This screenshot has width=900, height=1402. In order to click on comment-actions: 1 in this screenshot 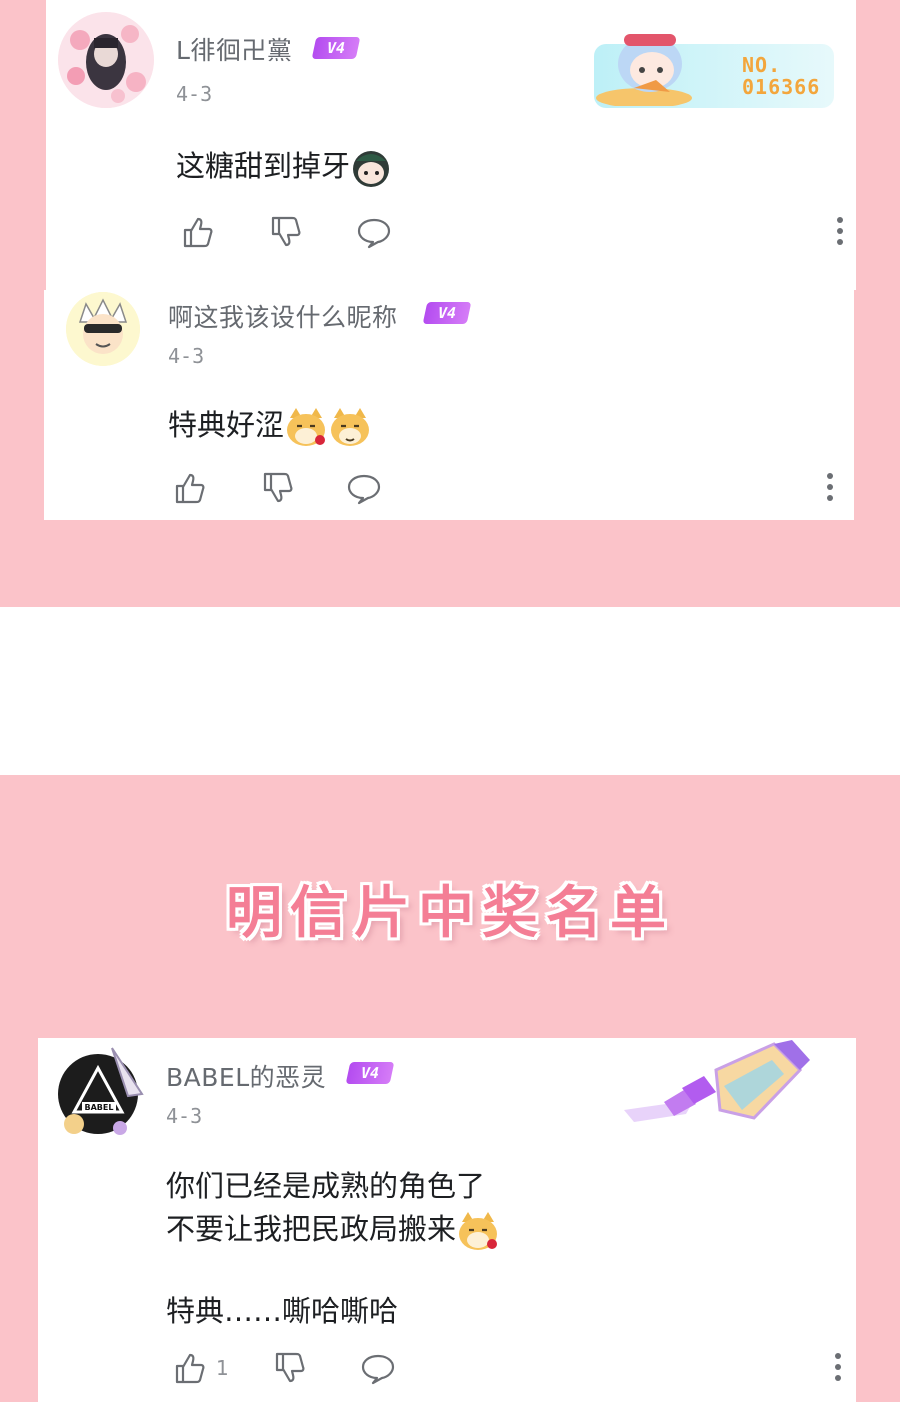, I will do `click(509, 1370)`.